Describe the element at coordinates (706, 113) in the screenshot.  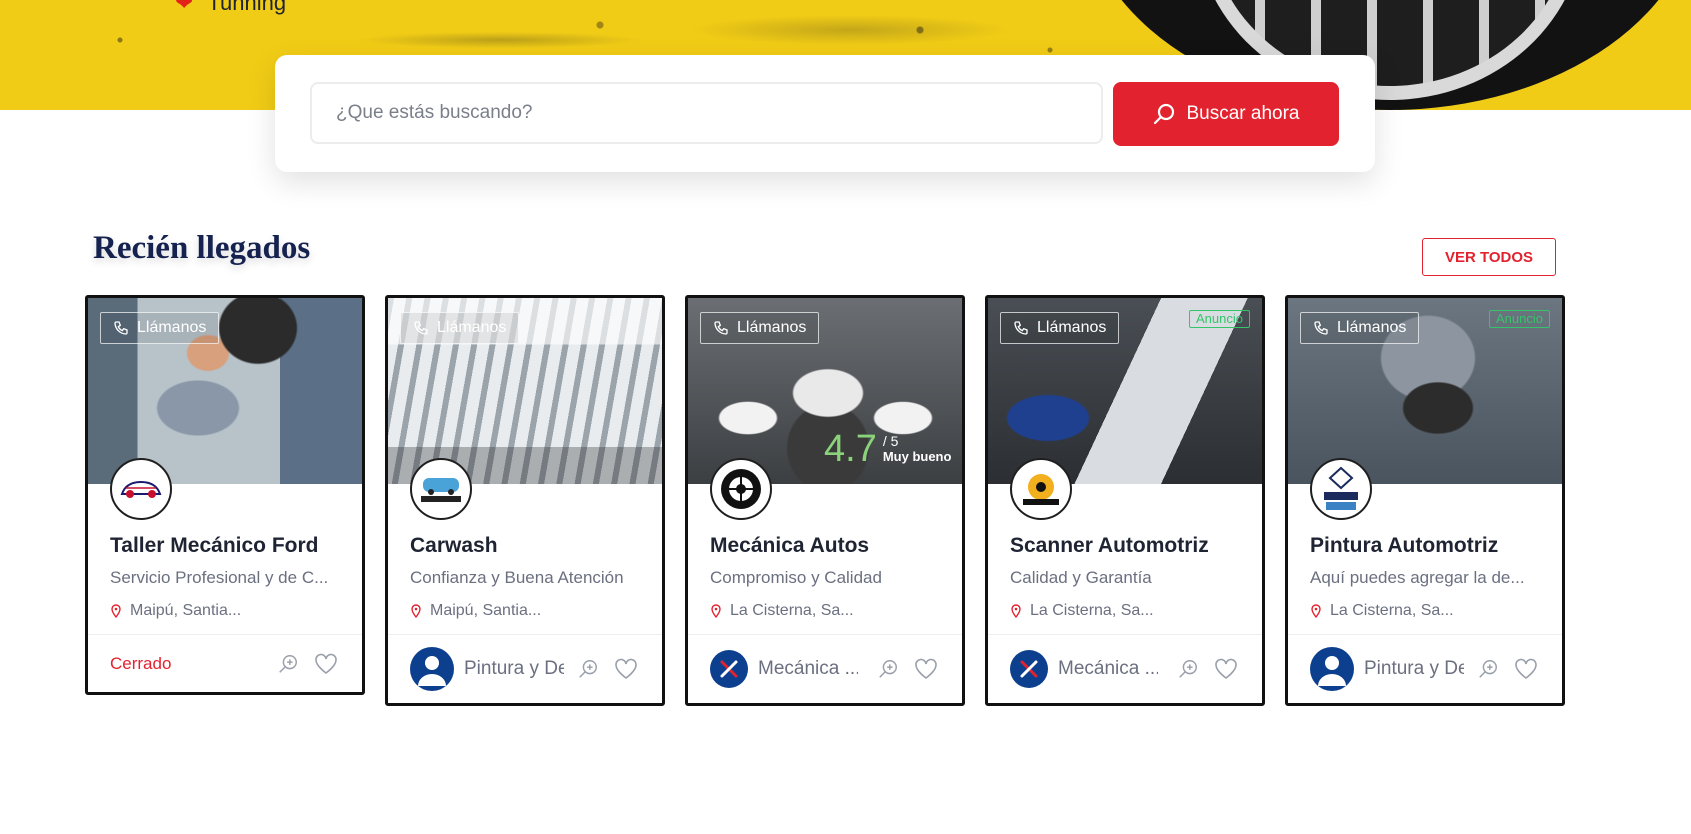
I see `search-input` at that location.